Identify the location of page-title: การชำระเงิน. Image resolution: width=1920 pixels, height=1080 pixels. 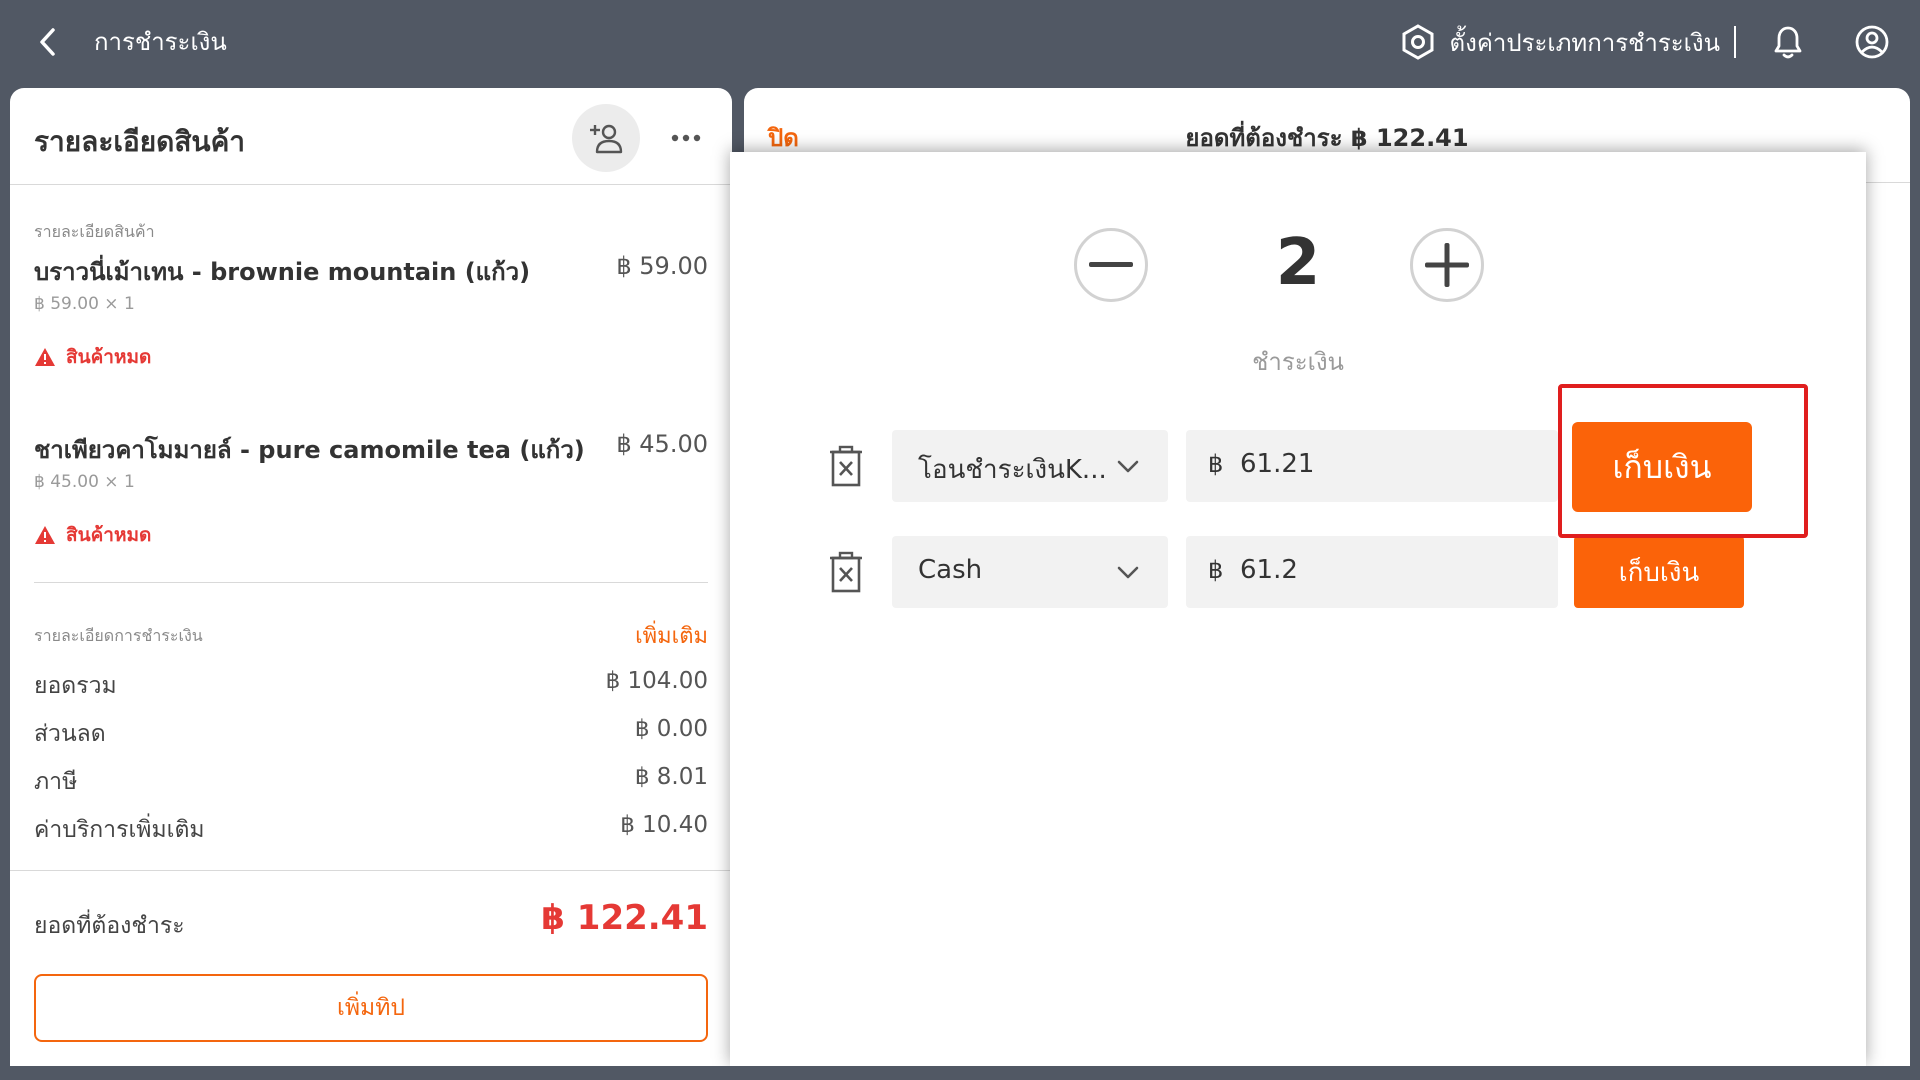
(160, 42).